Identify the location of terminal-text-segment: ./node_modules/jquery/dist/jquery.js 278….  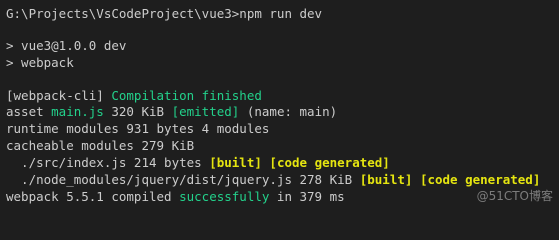
(183, 179).